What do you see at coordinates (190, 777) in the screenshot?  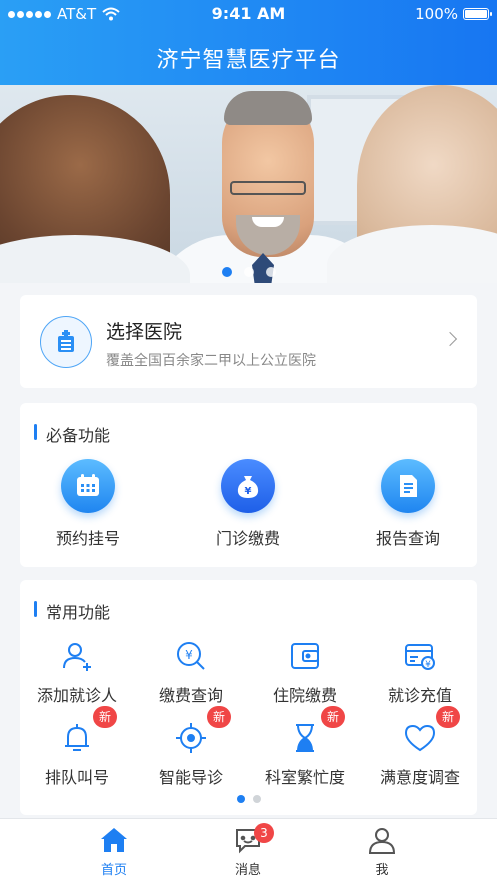 I see `smart-guide-label: 智能导诊` at bounding box center [190, 777].